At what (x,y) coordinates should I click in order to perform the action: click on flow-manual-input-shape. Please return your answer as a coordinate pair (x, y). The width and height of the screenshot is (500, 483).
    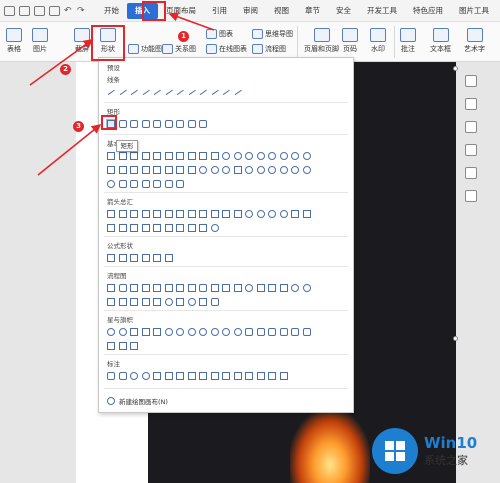
    Looking at the image, I should click on (226, 288).